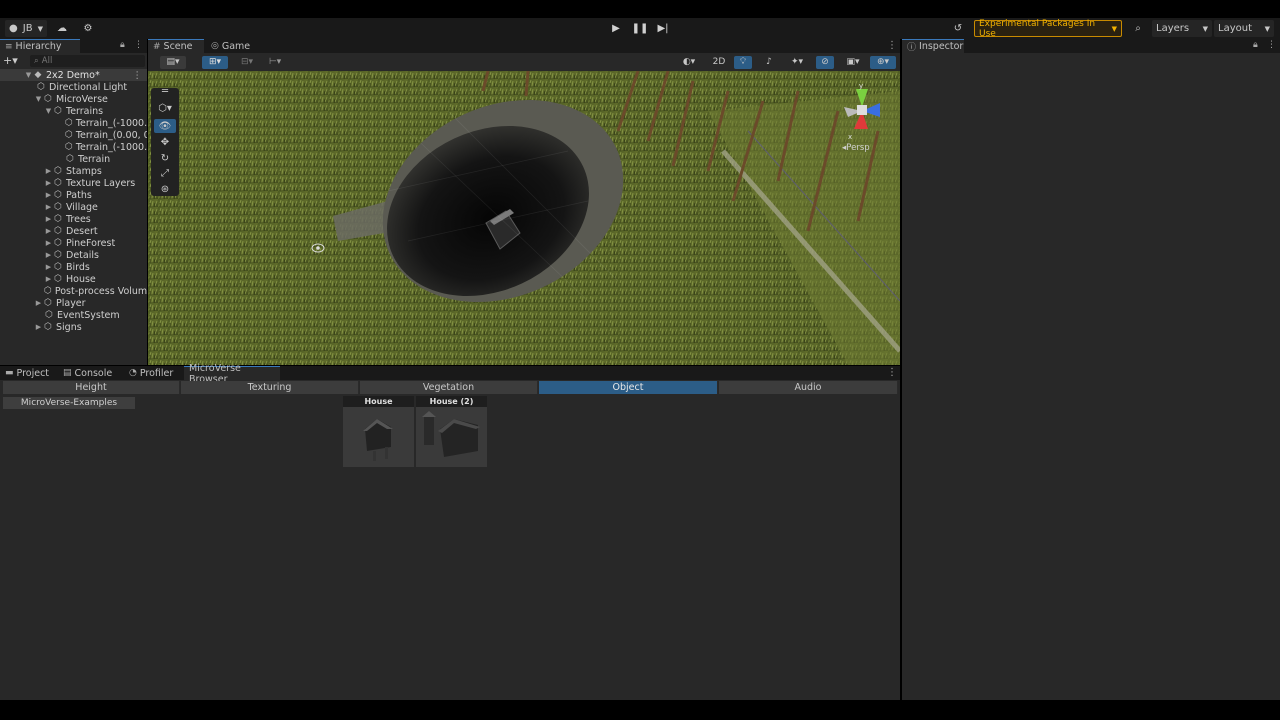  What do you see at coordinates (173, 62) in the screenshot?
I see `tool-handle-dropdown: ▤▾` at bounding box center [173, 62].